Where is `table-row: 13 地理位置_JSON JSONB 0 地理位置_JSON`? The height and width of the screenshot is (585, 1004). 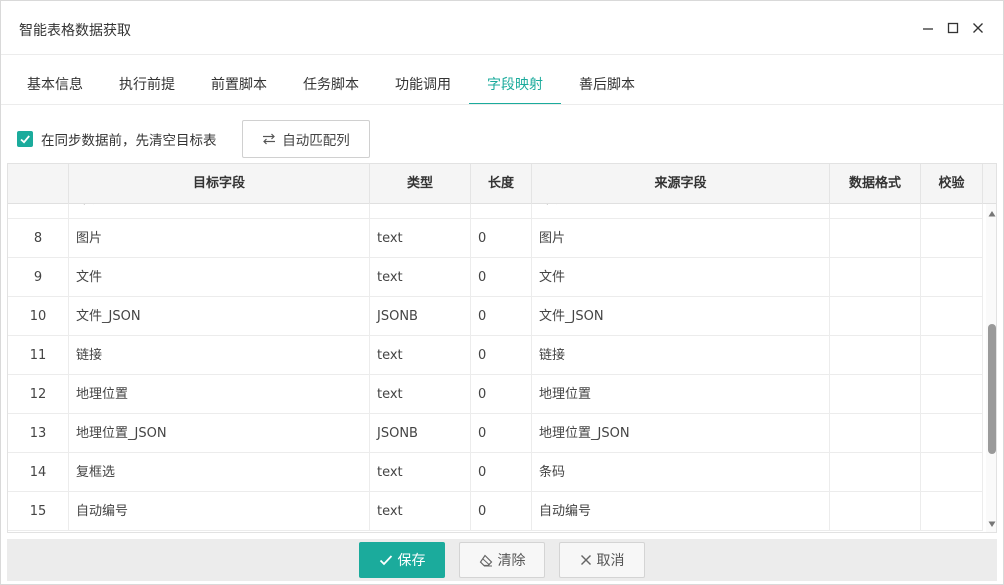 table-row: 13 地理位置_JSON JSONB 0 地理位置_JSON is located at coordinates (495, 433).